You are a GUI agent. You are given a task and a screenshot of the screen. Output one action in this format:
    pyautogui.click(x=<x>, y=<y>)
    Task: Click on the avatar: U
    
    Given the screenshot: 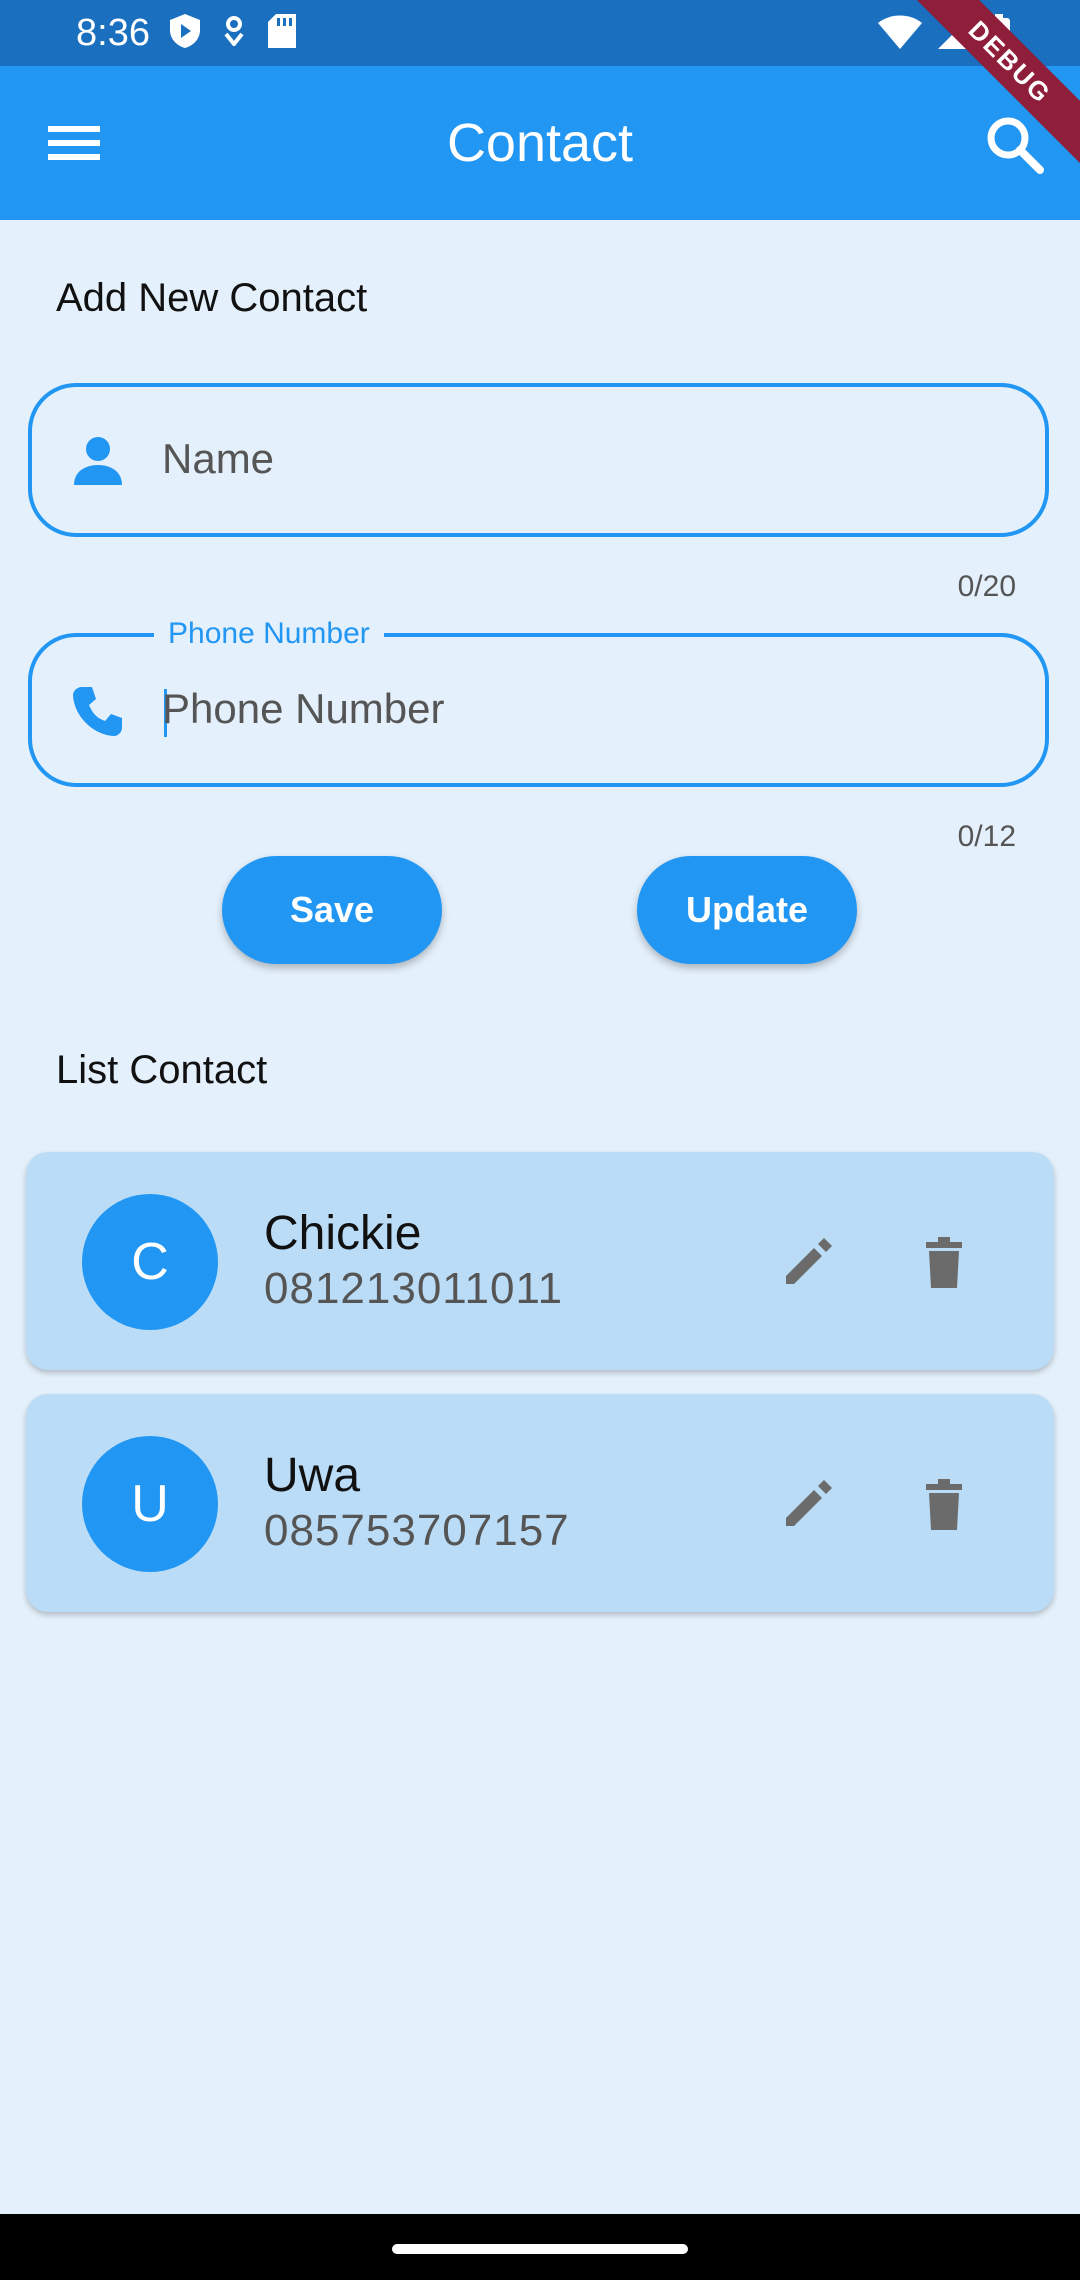 What is the action you would take?
    pyautogui.click(x=150, y=1504)
    